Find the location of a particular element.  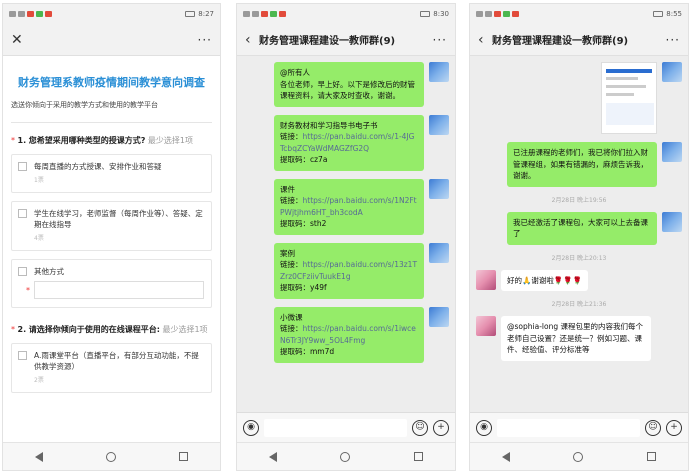

status-bar: 8:27 is located at coordinates (111, 14).